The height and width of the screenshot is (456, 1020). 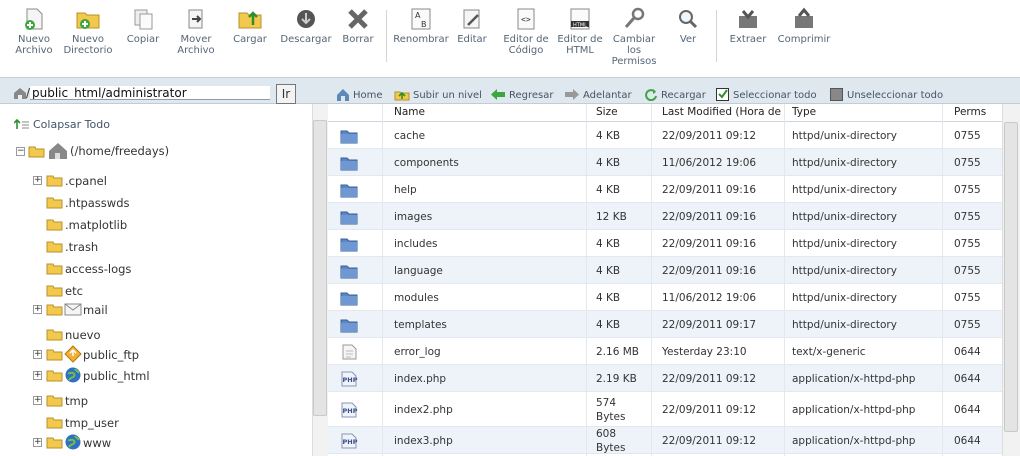 I want to click on forward-link: Adelantar, so click(x=598, y=94).